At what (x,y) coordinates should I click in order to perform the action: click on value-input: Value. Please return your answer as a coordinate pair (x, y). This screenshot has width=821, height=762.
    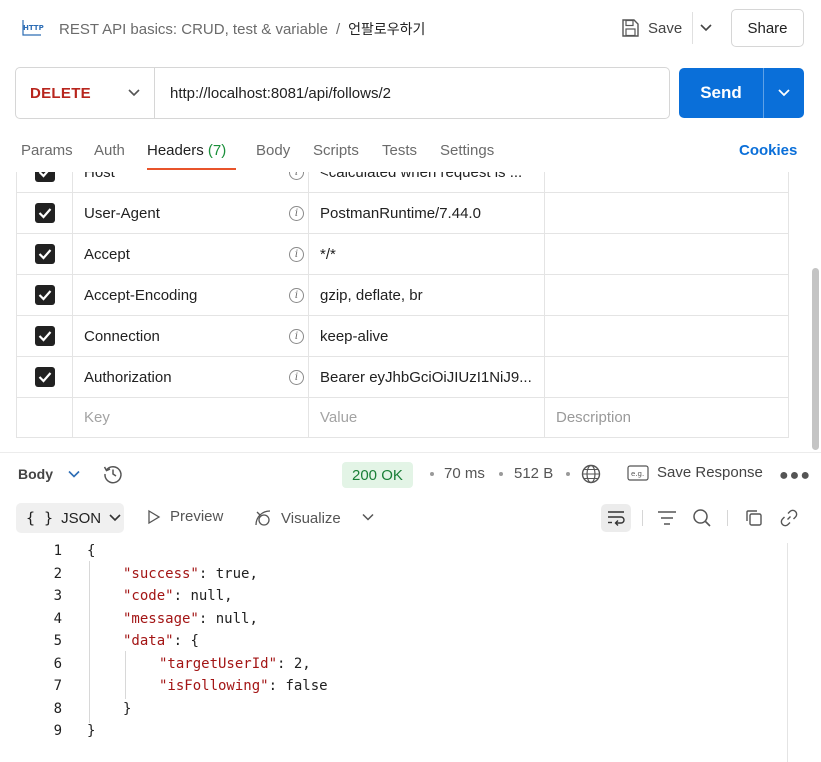
    Looking at the image, I should click on (427, 417).